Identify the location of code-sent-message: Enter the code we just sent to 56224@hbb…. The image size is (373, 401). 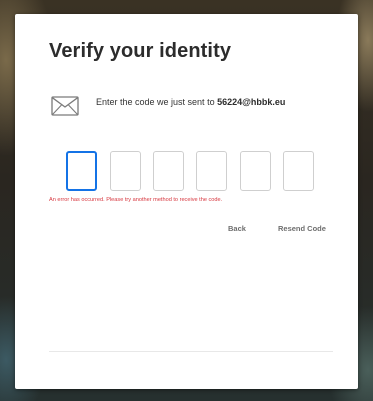
(190, 102).